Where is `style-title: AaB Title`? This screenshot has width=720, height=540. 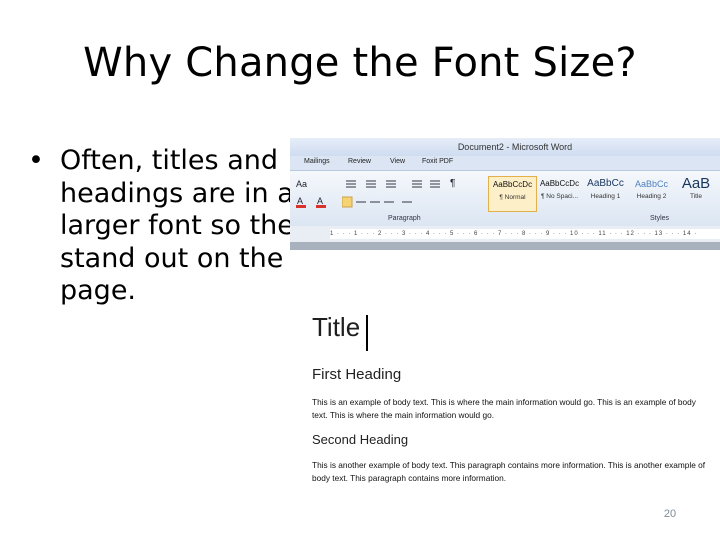 style-title: AaB Title is located at coordinates (696, 193).